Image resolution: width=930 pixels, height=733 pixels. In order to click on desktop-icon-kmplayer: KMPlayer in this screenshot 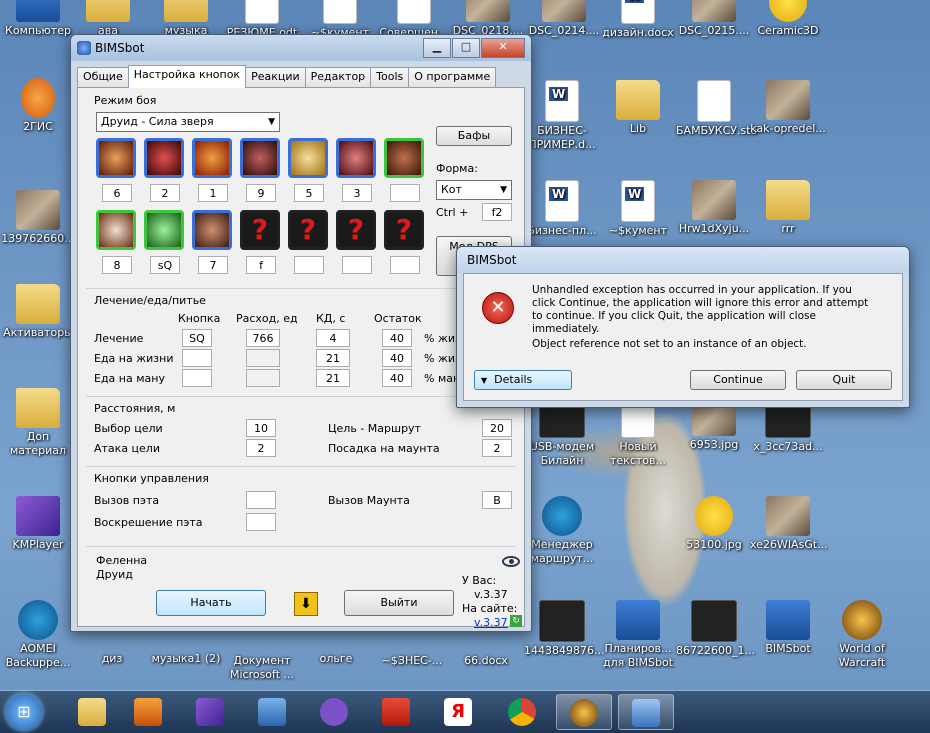, I will do `click(38, 524)`.